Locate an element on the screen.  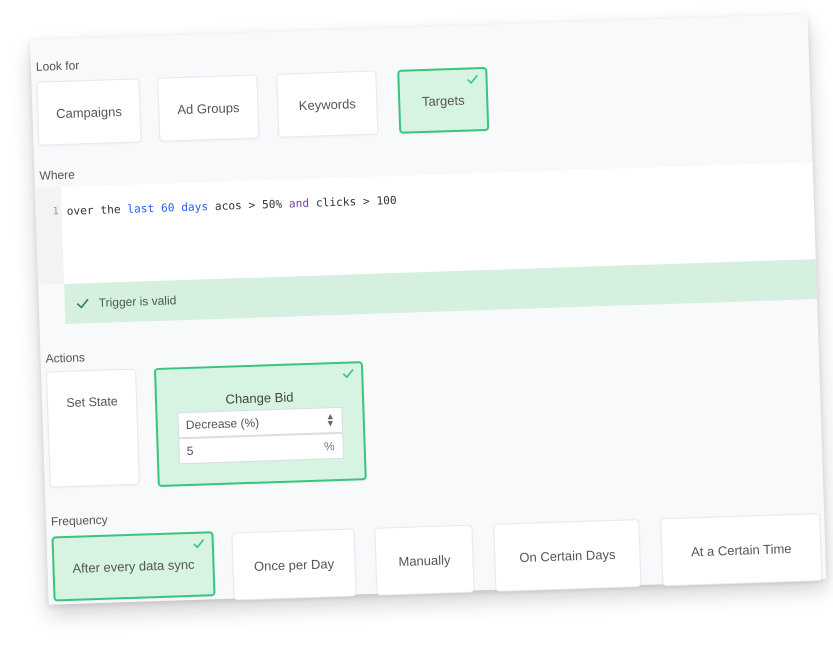
option-ad-groups: Ad Groups is located at coordinates (208, 108).